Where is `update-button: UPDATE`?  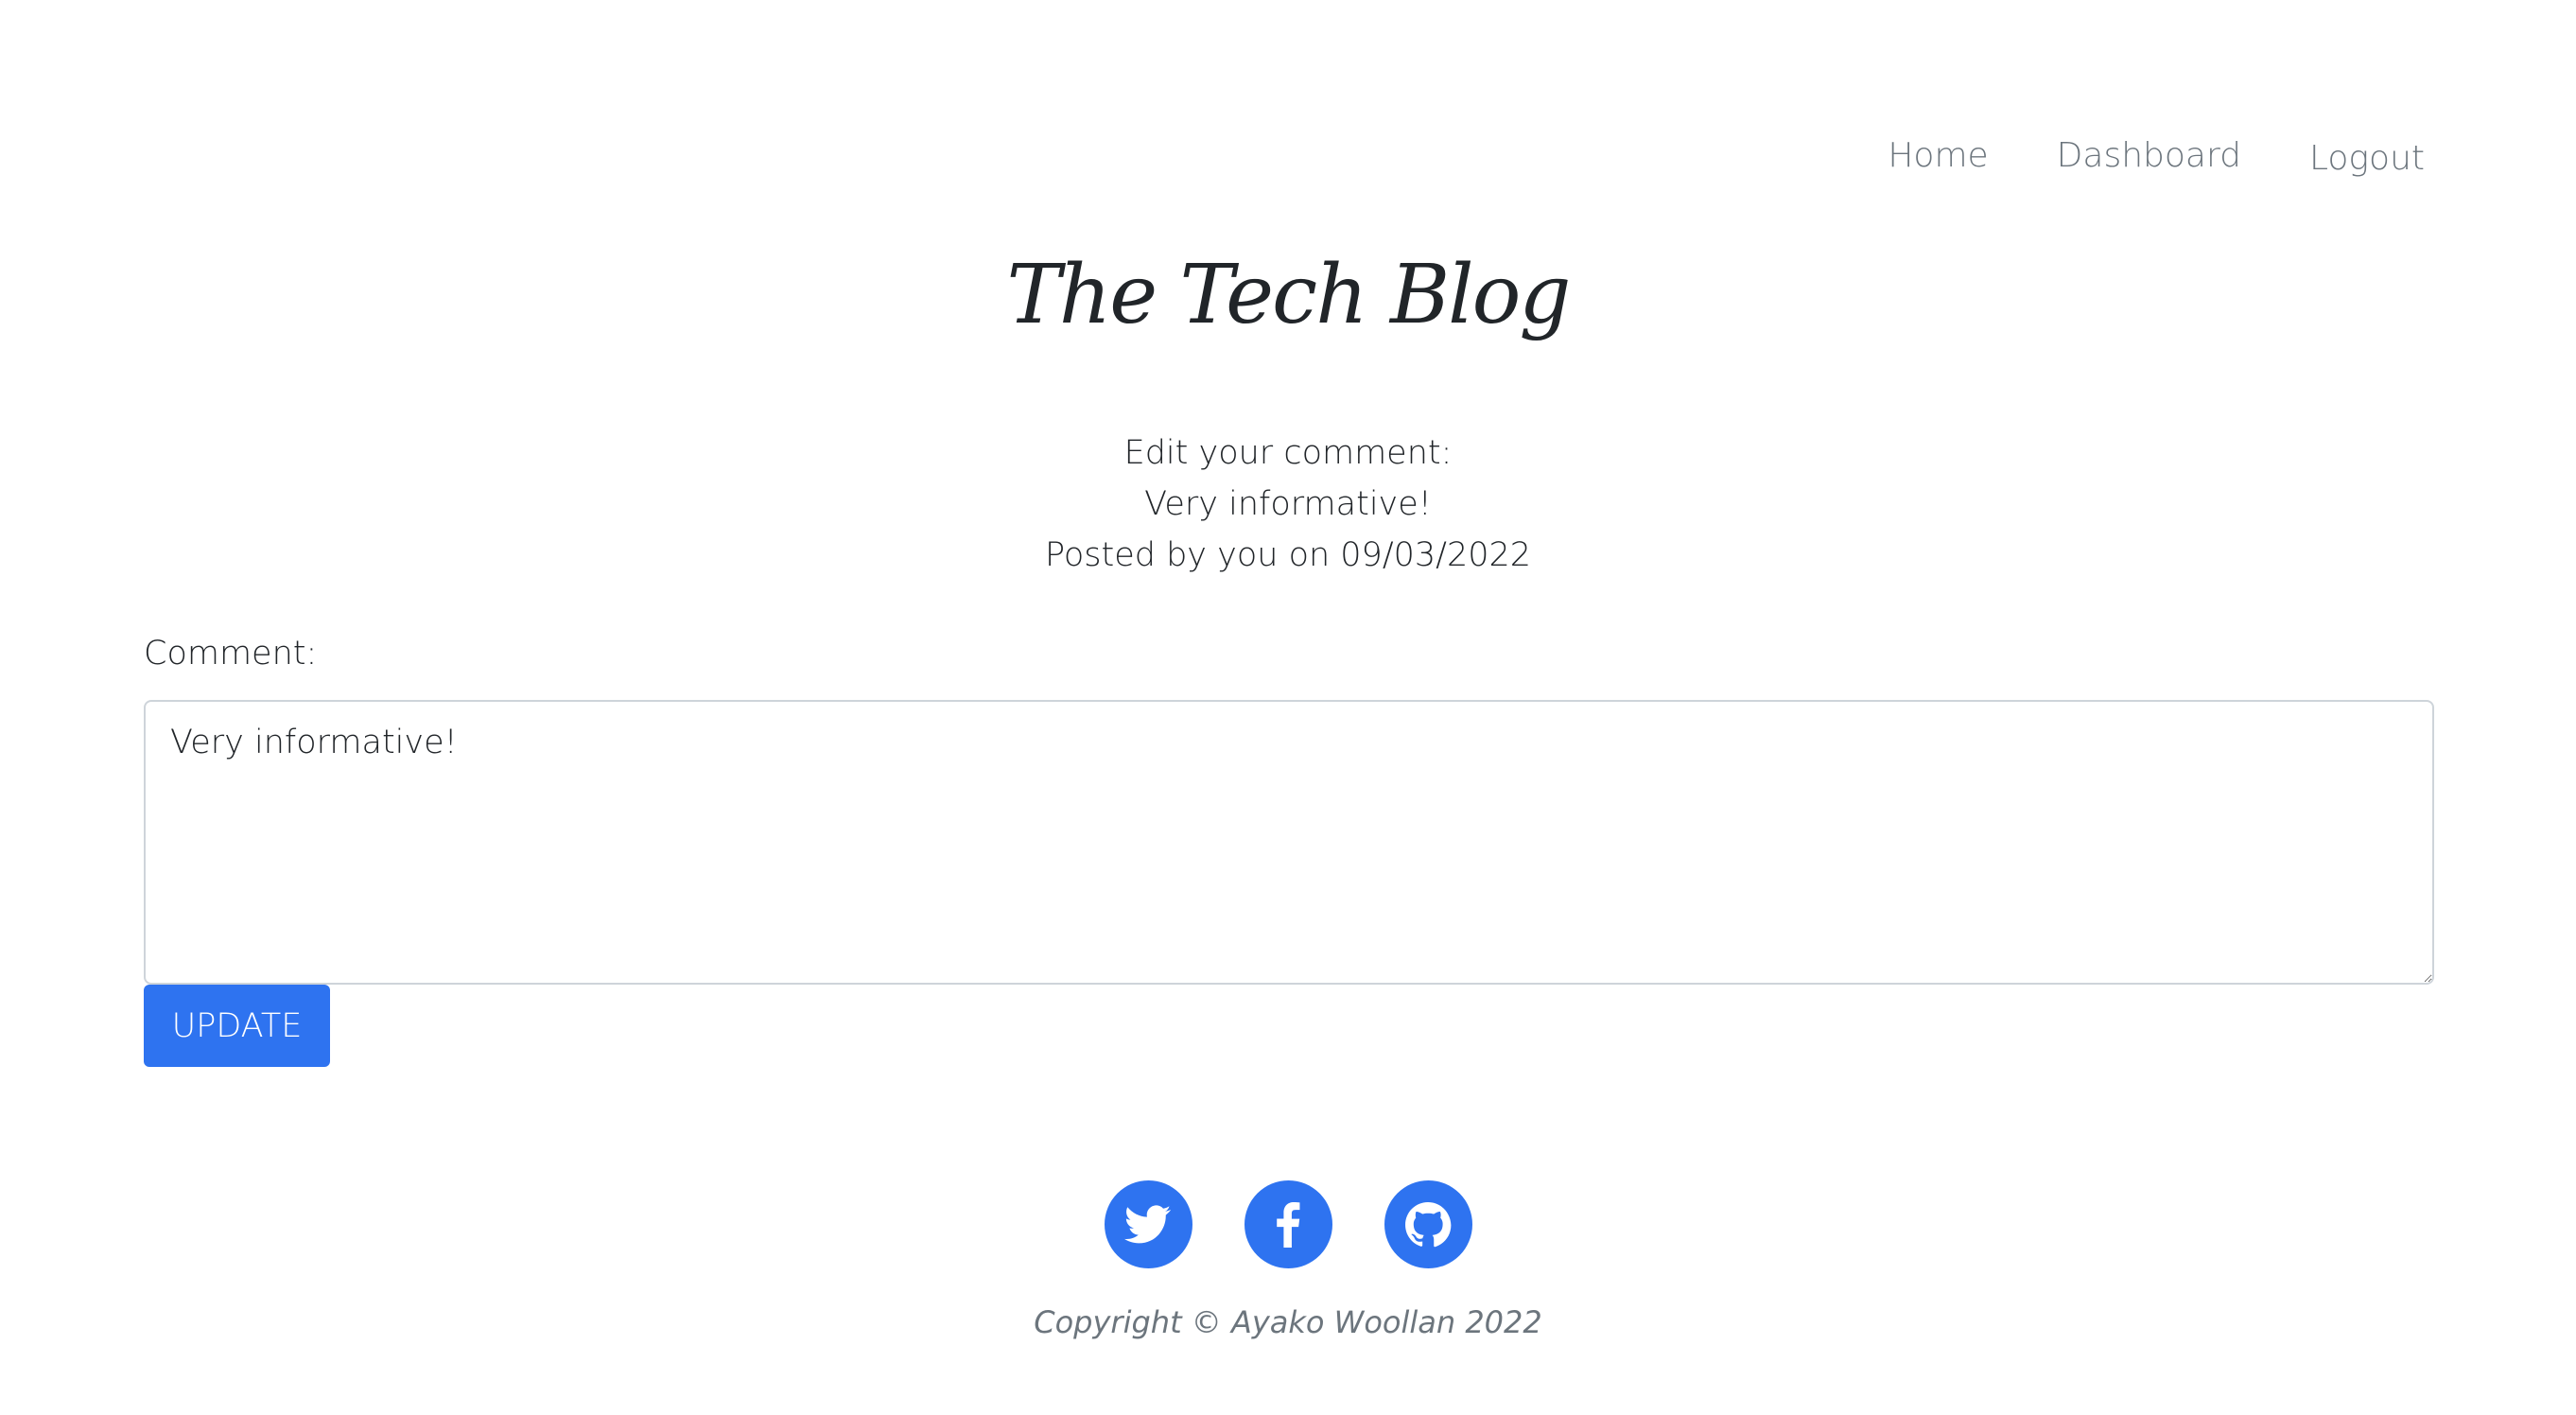 update-button: UPDATE is located at coordinates (237, 1026).